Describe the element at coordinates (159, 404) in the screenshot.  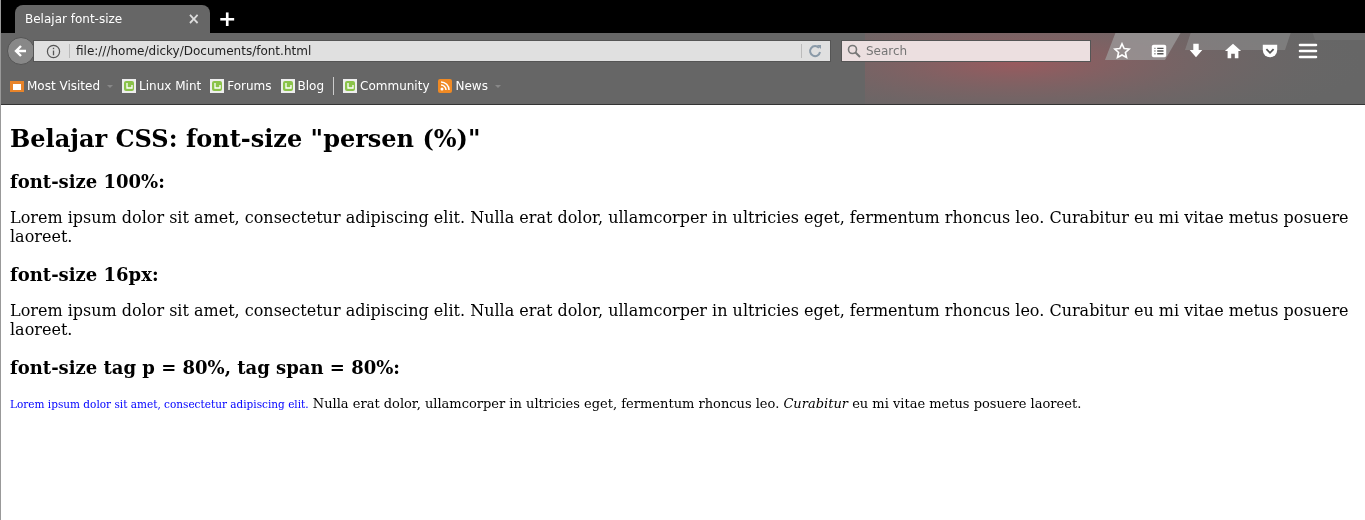
I see `small-text: Lorem ipsum dolor sit amet, consectetur adipiscing elit.` at that location.